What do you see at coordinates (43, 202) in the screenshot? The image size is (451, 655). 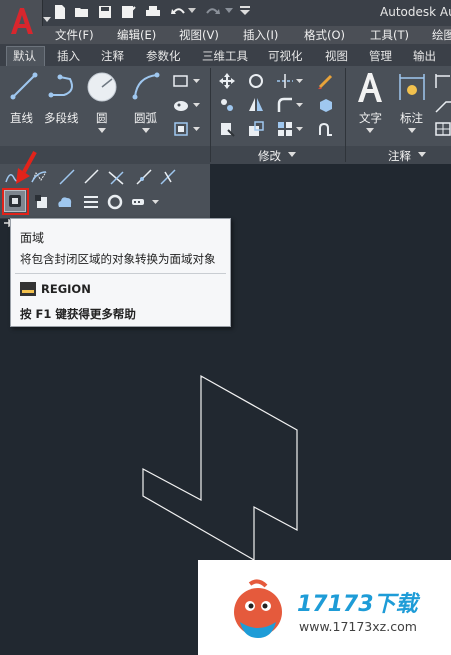 I see `wipeout-icon` at bounding box center [43, 202].